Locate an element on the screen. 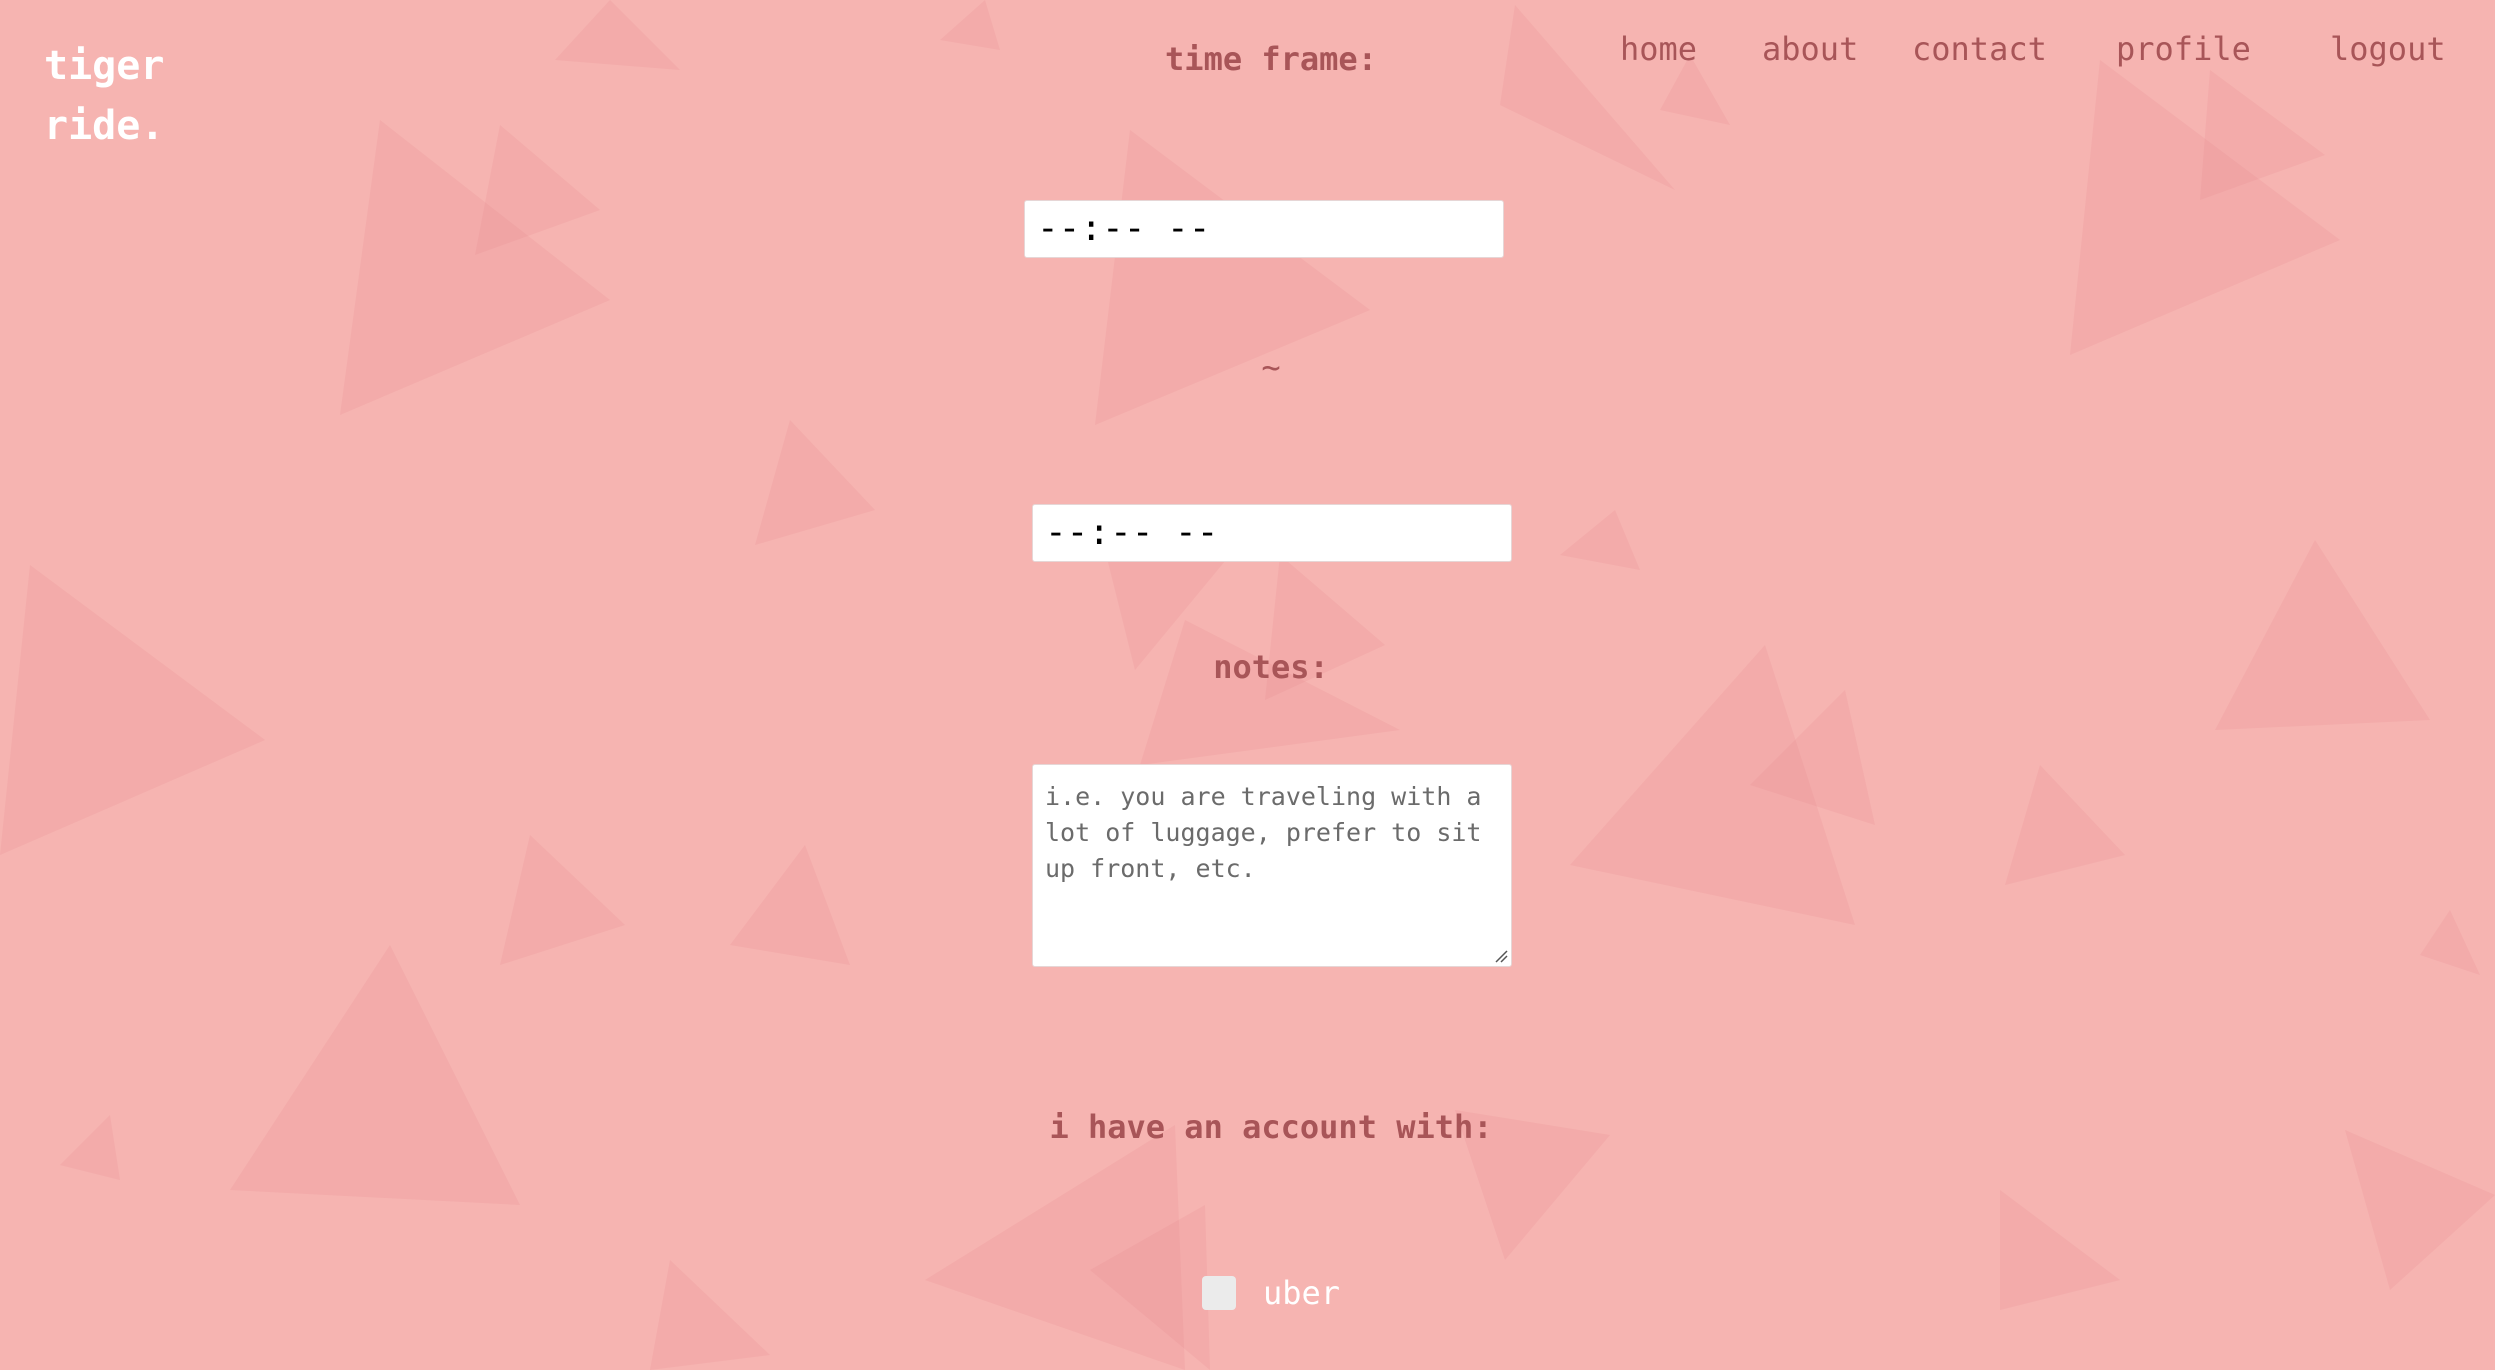  brand-line-1: tiger is located at coordinates (104, 66).